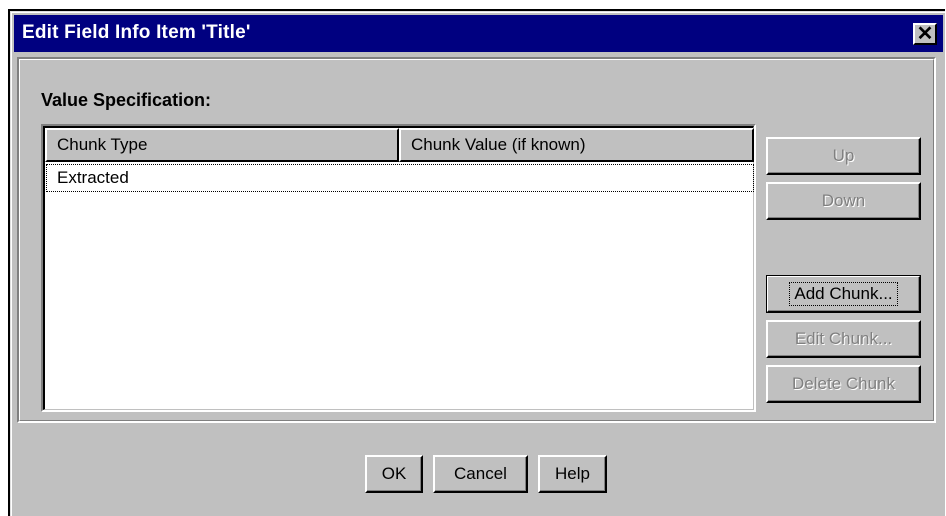 Image resolution: width=946 pixels, height=516 pixels. Describe the element at coordinates (843, 201) in the screenshot. I see `down-button: Down` at that location.